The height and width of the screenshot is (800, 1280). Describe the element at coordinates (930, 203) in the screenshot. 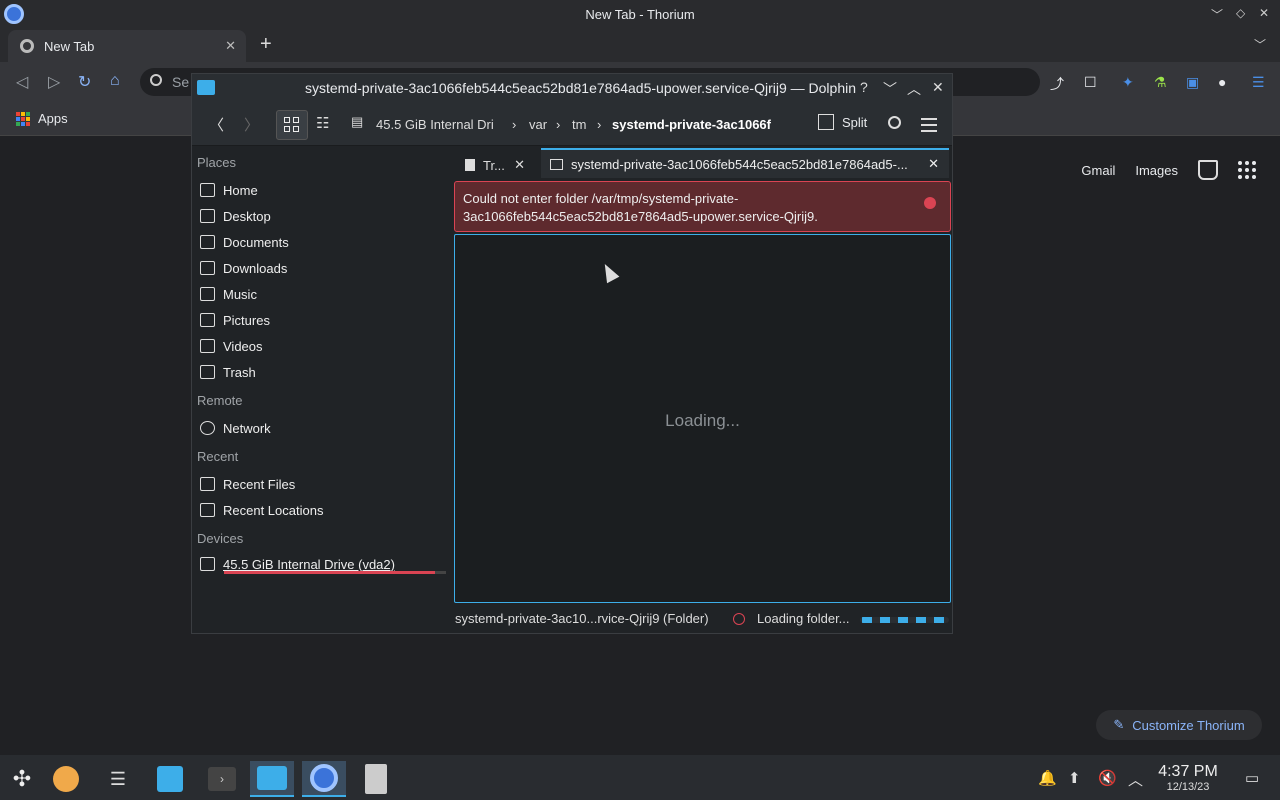

I see `dismiss-error-icon` at that location.